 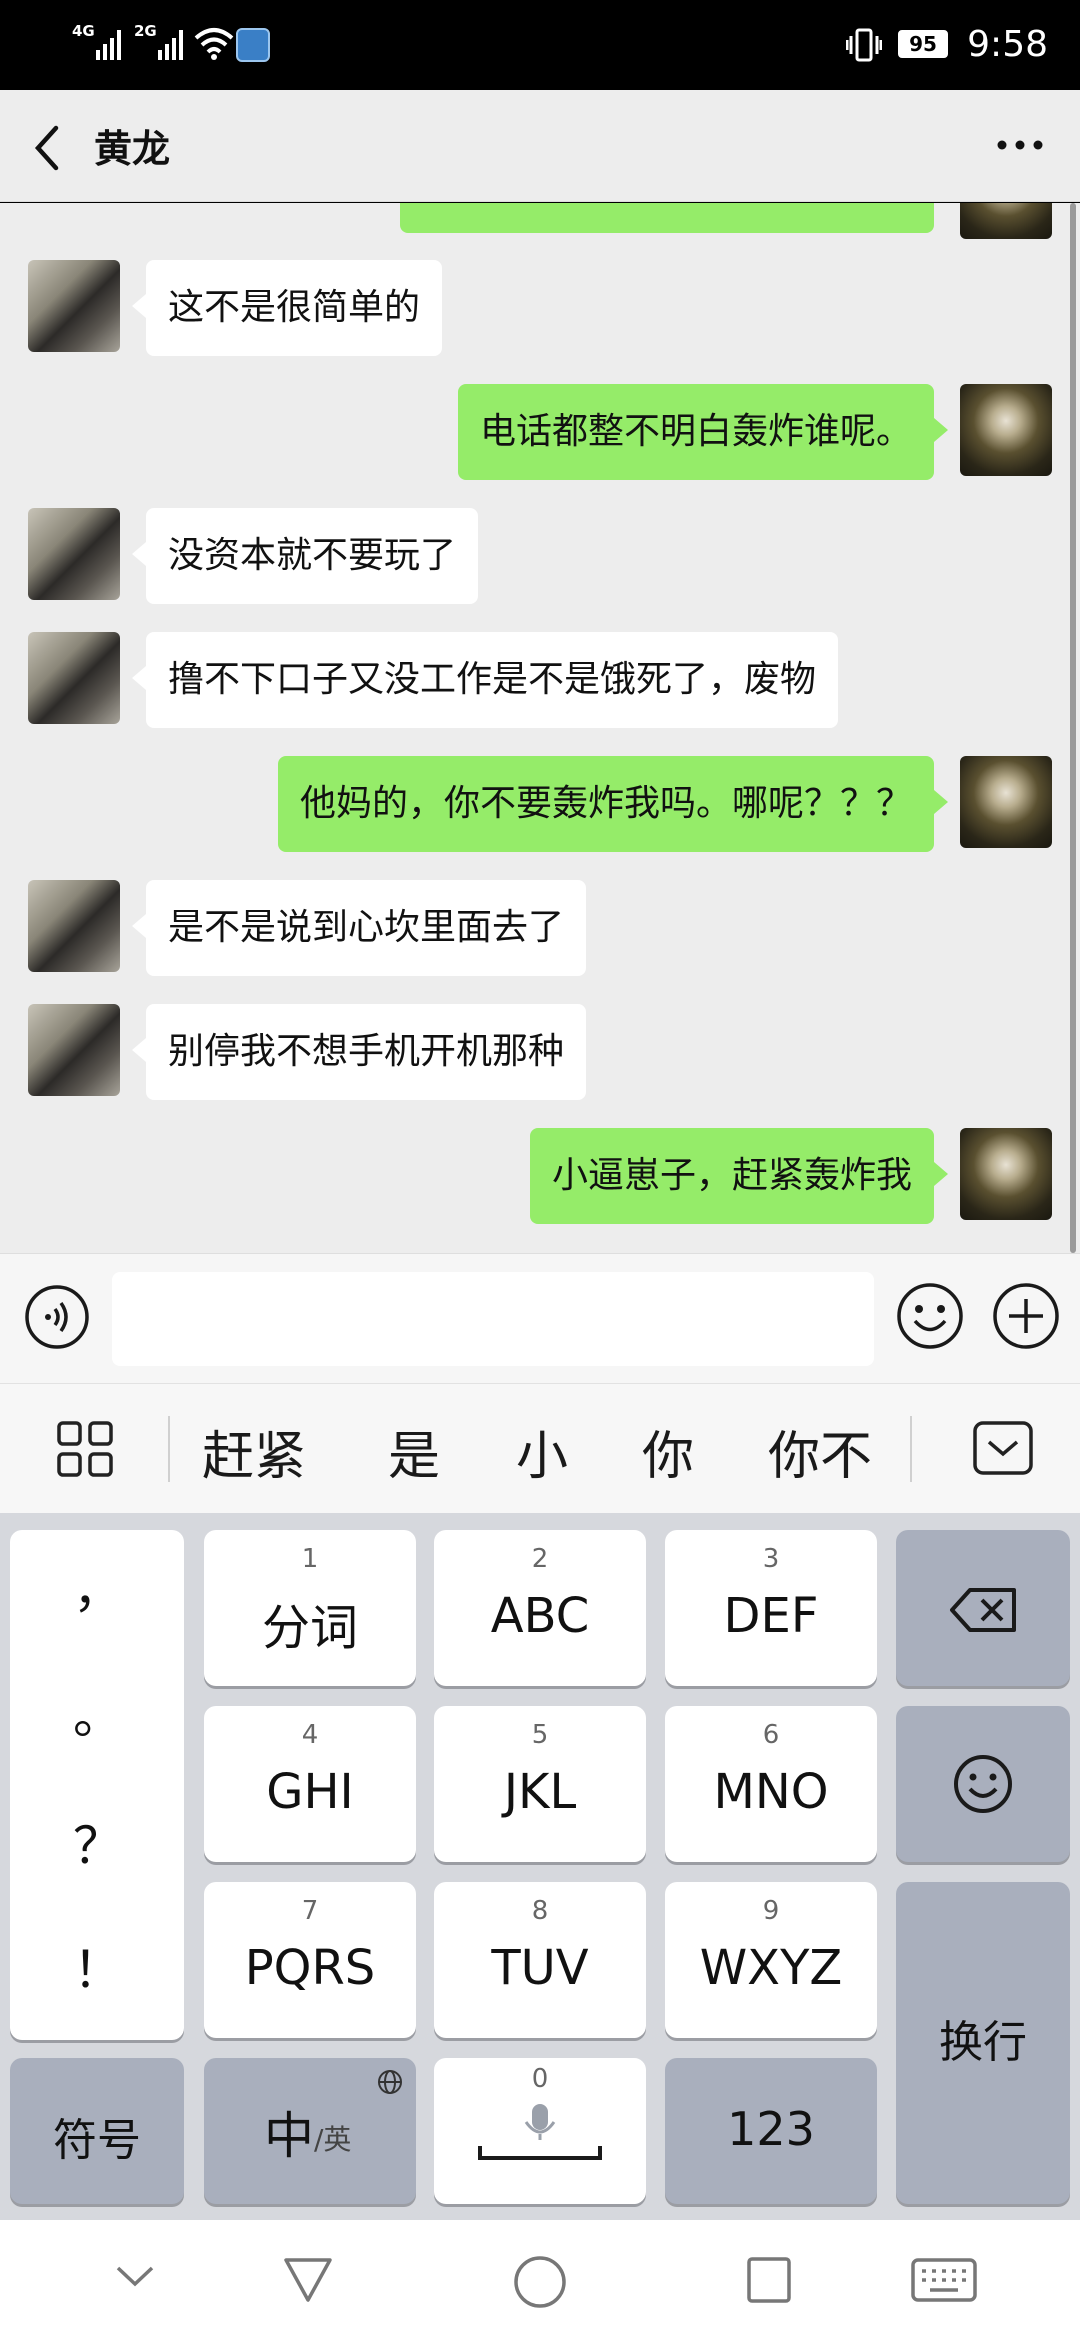 I want to click on message-row: 没资本就不要玩了, so click(x=540, y=558).